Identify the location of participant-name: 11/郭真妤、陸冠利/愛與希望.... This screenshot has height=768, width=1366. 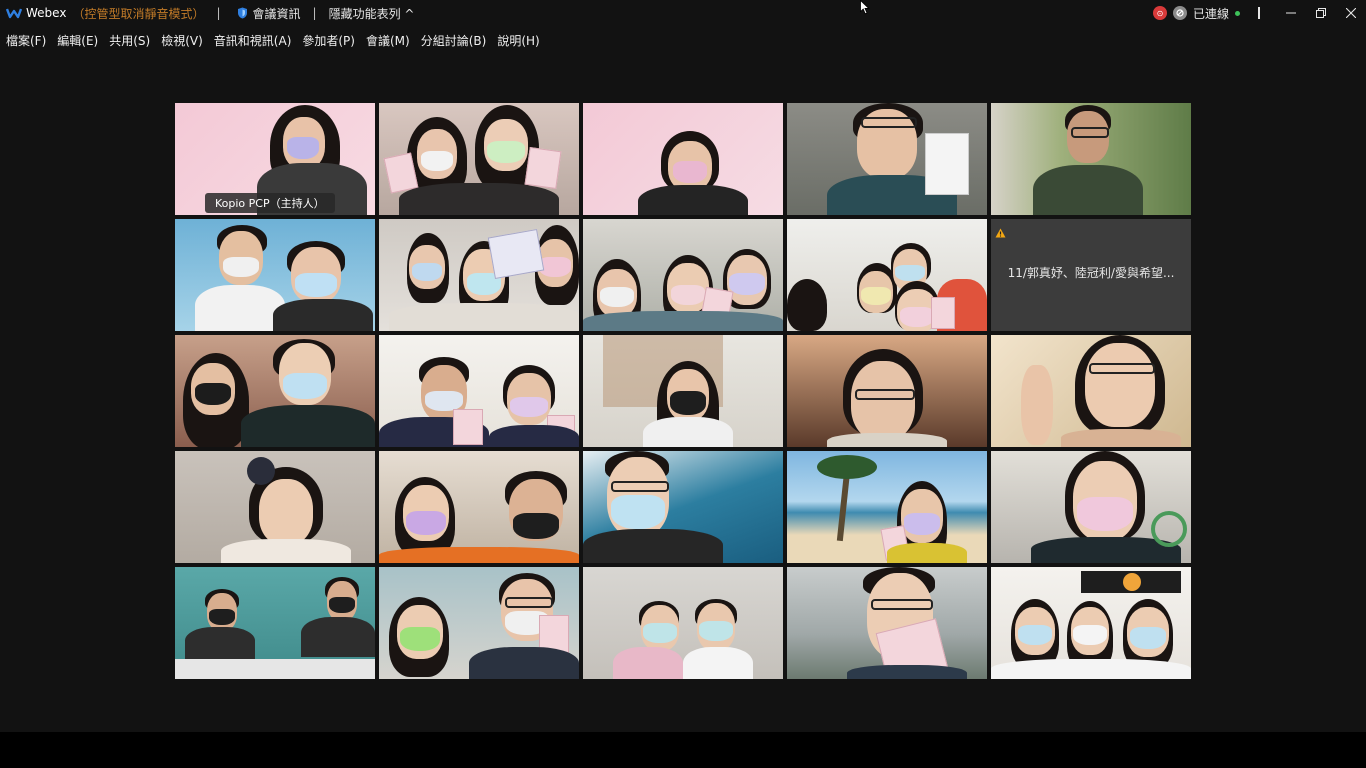
(1091, 273).